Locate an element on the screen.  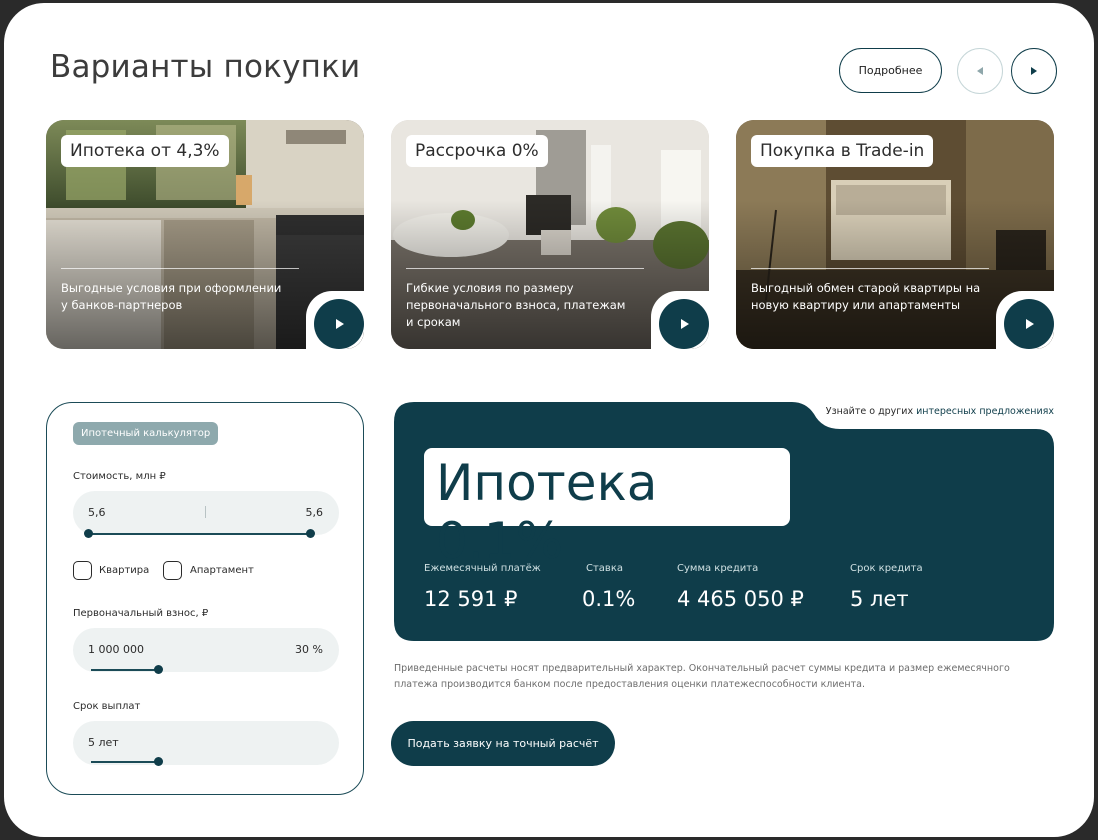
down-payment-slider-handle is located at coordinates (158, 669).